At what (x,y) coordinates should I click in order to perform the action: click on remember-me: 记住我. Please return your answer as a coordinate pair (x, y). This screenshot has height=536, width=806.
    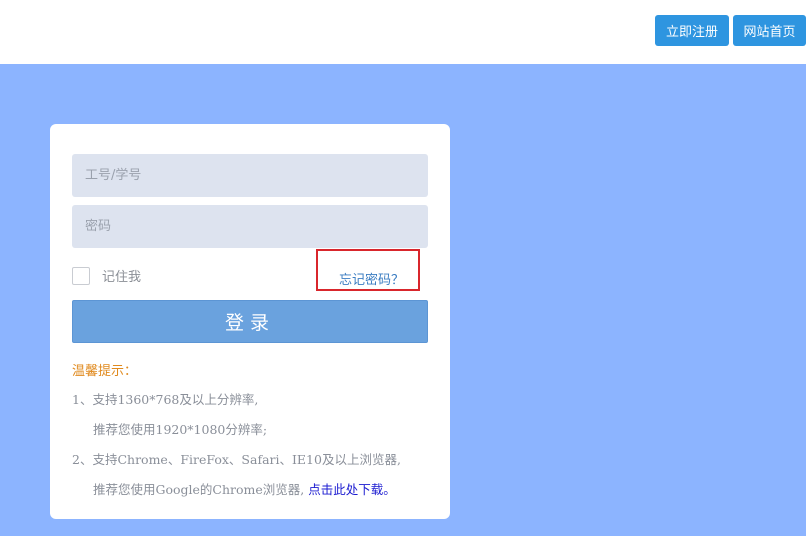
    Looking at the image, I should click on (106, 275).